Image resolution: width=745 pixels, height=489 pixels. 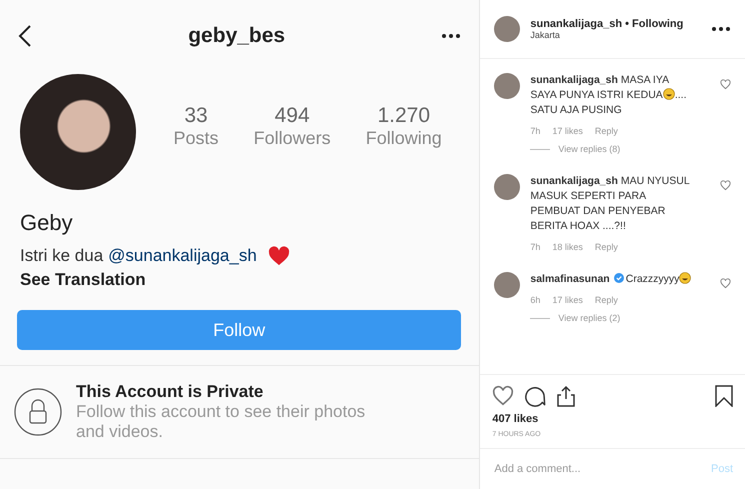 I want to click on share-icon, so click(x=566, y=396).